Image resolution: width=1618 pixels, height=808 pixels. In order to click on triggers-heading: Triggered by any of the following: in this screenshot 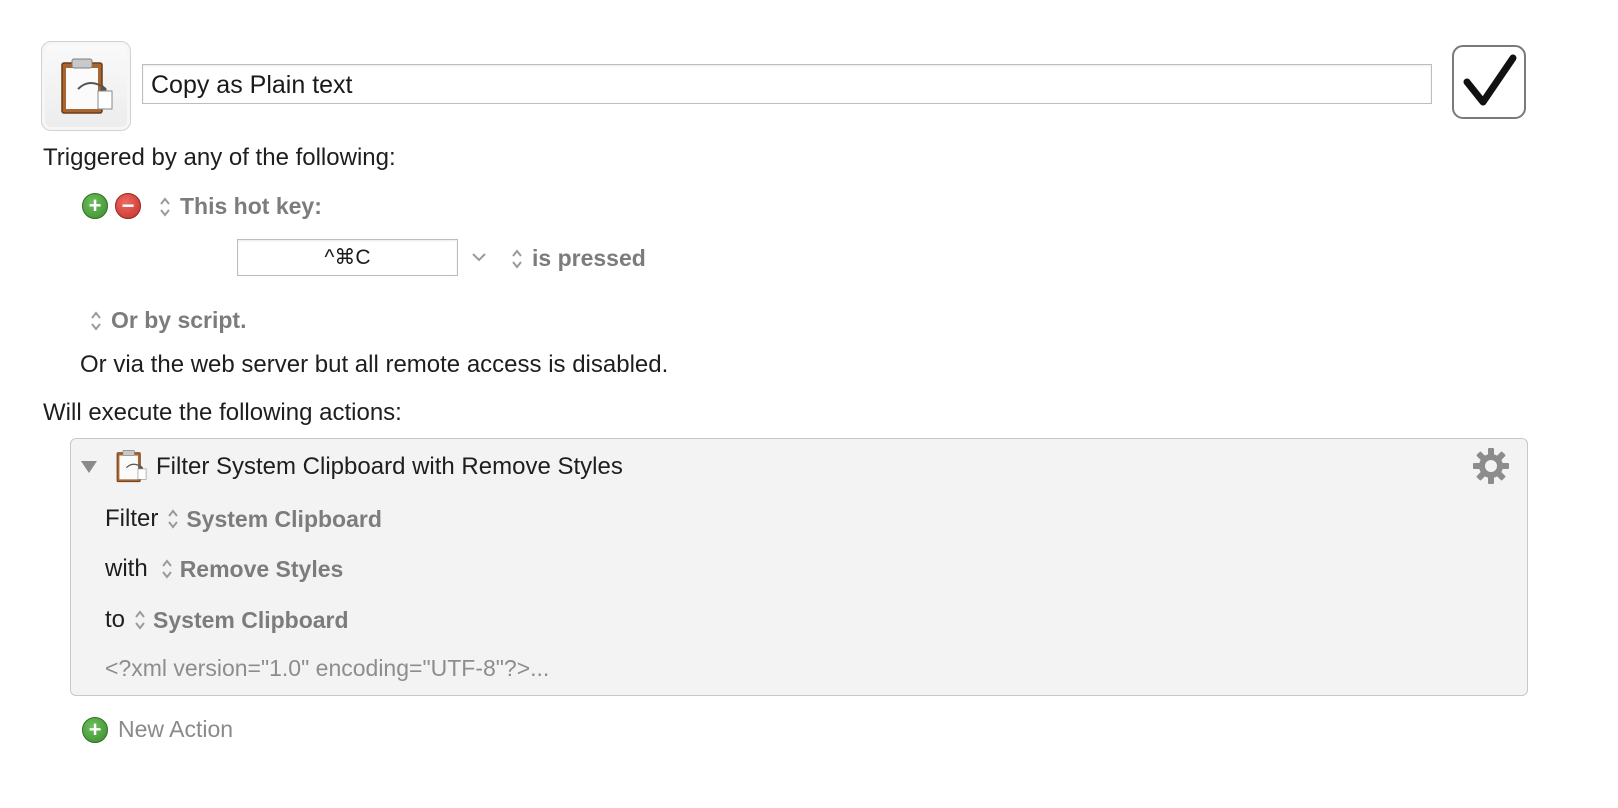, I will do `click(219, 157)`.